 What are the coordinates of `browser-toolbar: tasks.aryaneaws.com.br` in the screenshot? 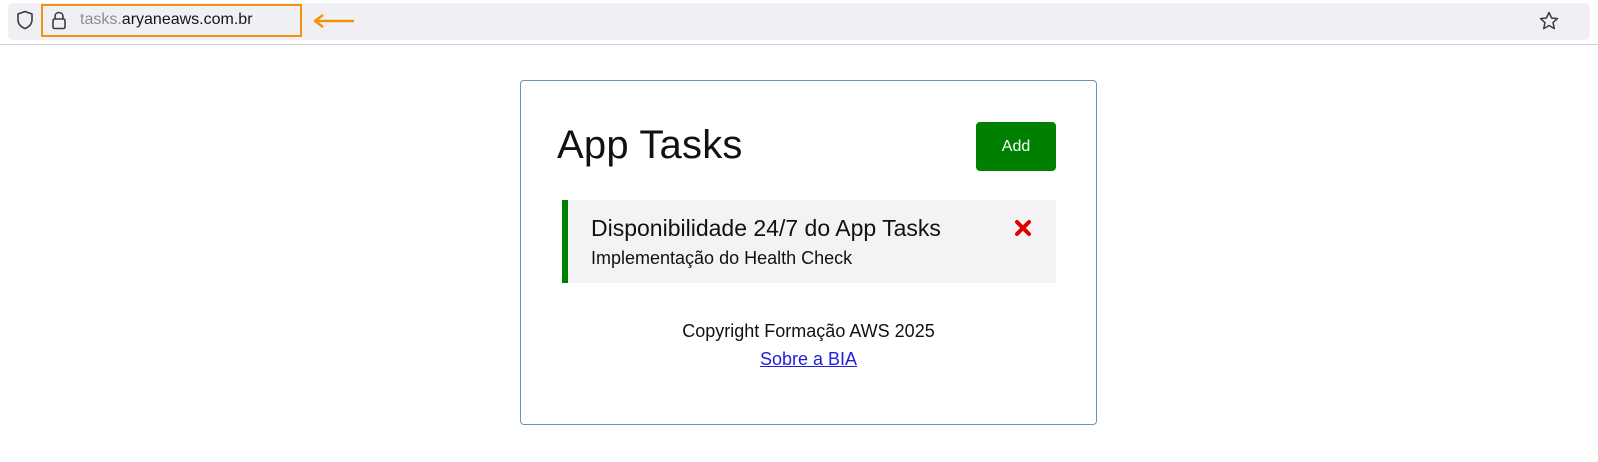 It's located at (799, 22).